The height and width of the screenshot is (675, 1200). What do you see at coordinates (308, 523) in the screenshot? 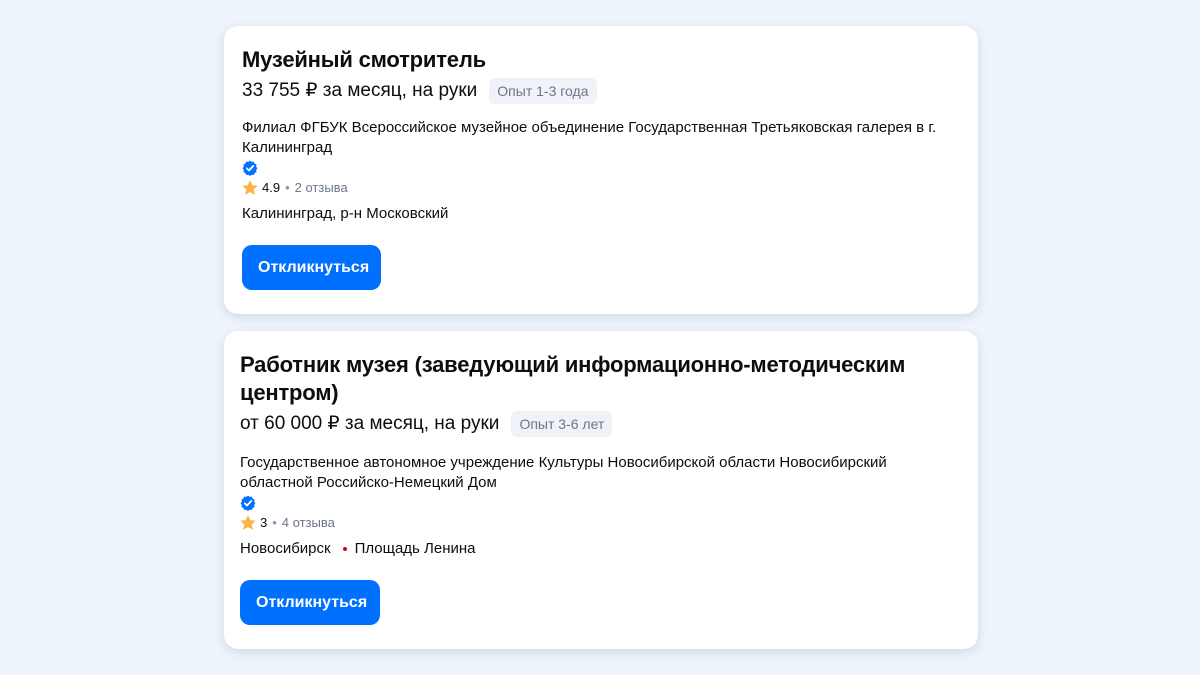
I see `reviews-count: 4 отзыва` at bounding box center [308, 523].